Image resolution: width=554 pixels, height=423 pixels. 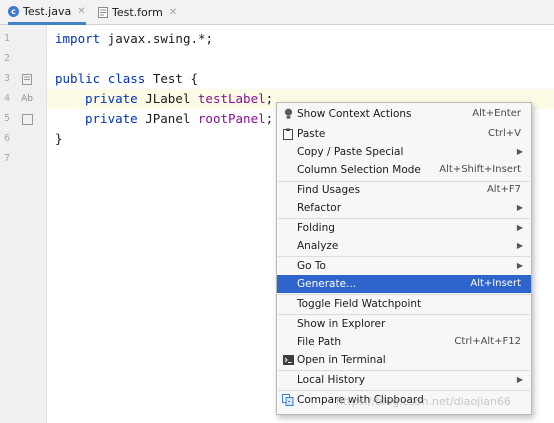 What do you see at coordinates (496, 113) in the screenshot?
I see `menu-item-shortcut: Alt+Enter` at bounding box center [496, 113].